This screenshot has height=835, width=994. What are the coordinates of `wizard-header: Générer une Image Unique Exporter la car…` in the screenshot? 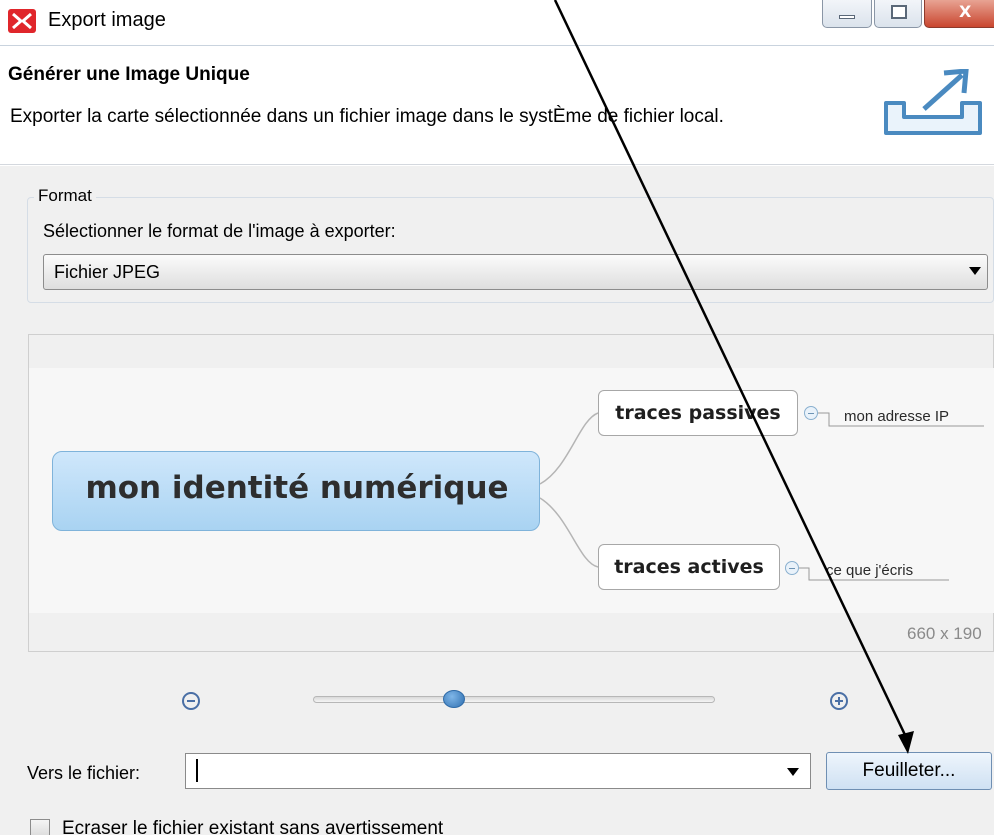 It's located at (497, 106).